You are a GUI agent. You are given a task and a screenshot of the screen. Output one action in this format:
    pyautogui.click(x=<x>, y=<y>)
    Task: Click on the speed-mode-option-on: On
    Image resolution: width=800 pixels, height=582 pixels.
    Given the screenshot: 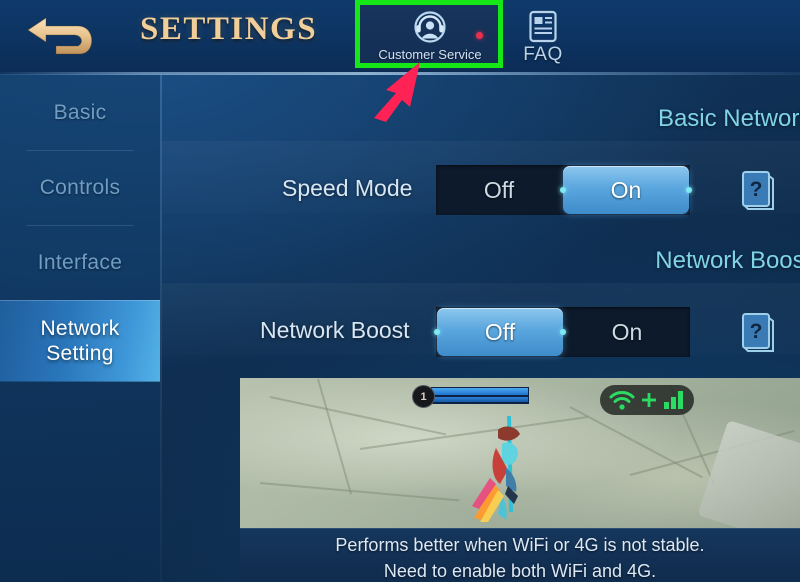 What is the action you would take?
    pyautogui.click(x=626, y=190)
    